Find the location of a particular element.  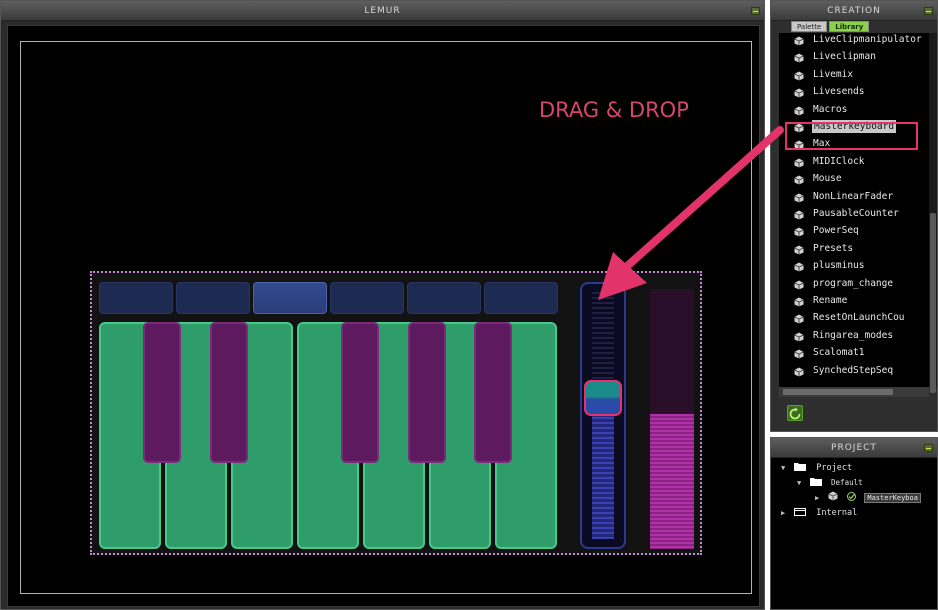

lemur-titlebar: LEMUR is located at coordinates (382, 11).